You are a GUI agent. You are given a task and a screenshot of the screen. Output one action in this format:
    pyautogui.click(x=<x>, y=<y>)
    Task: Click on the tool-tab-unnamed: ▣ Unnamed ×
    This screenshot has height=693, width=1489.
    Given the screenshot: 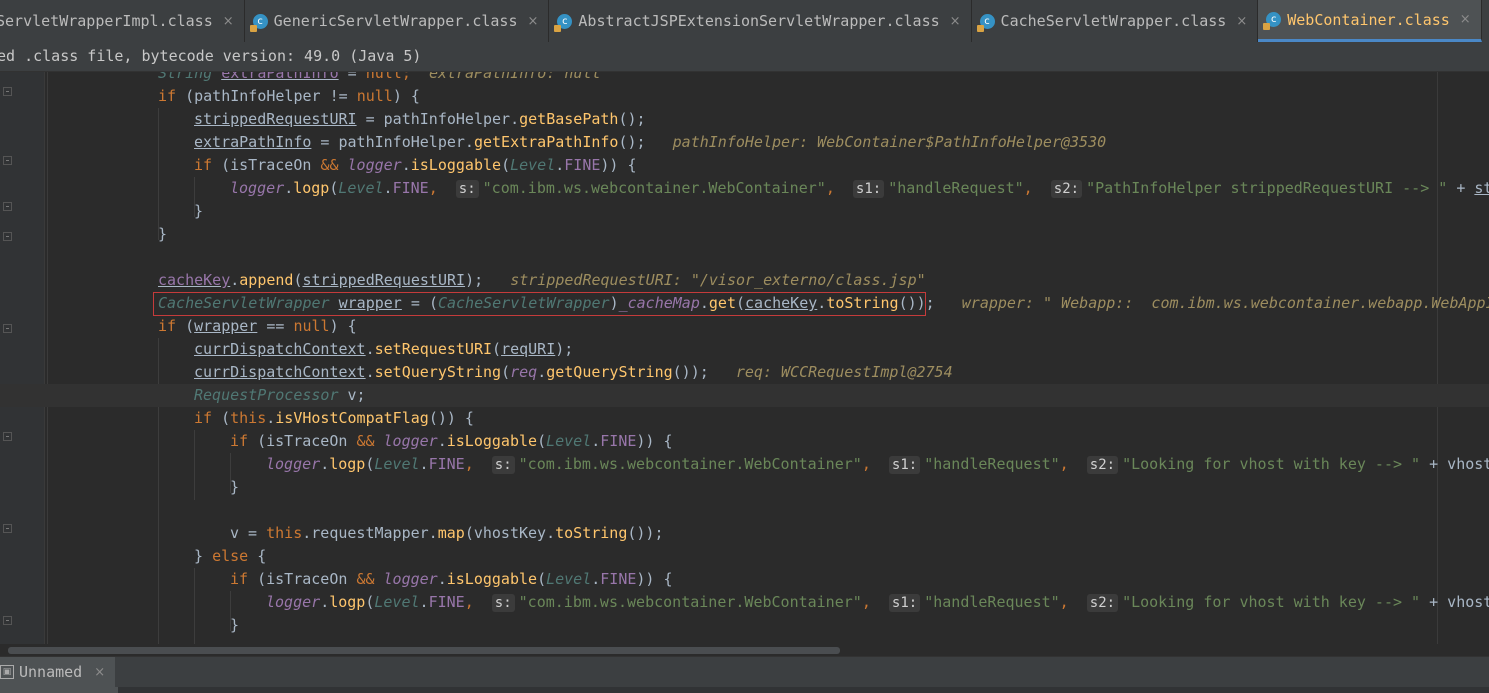 What is the action you would take?
    pyautogui.click(x=58, y=672)
    